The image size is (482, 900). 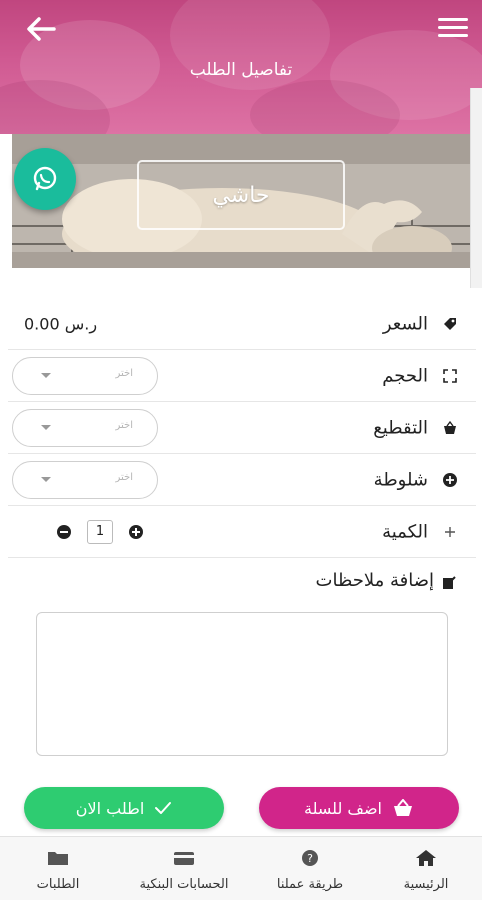 I want to click on hamburger-menu-icon, so click(x=453, y=29).